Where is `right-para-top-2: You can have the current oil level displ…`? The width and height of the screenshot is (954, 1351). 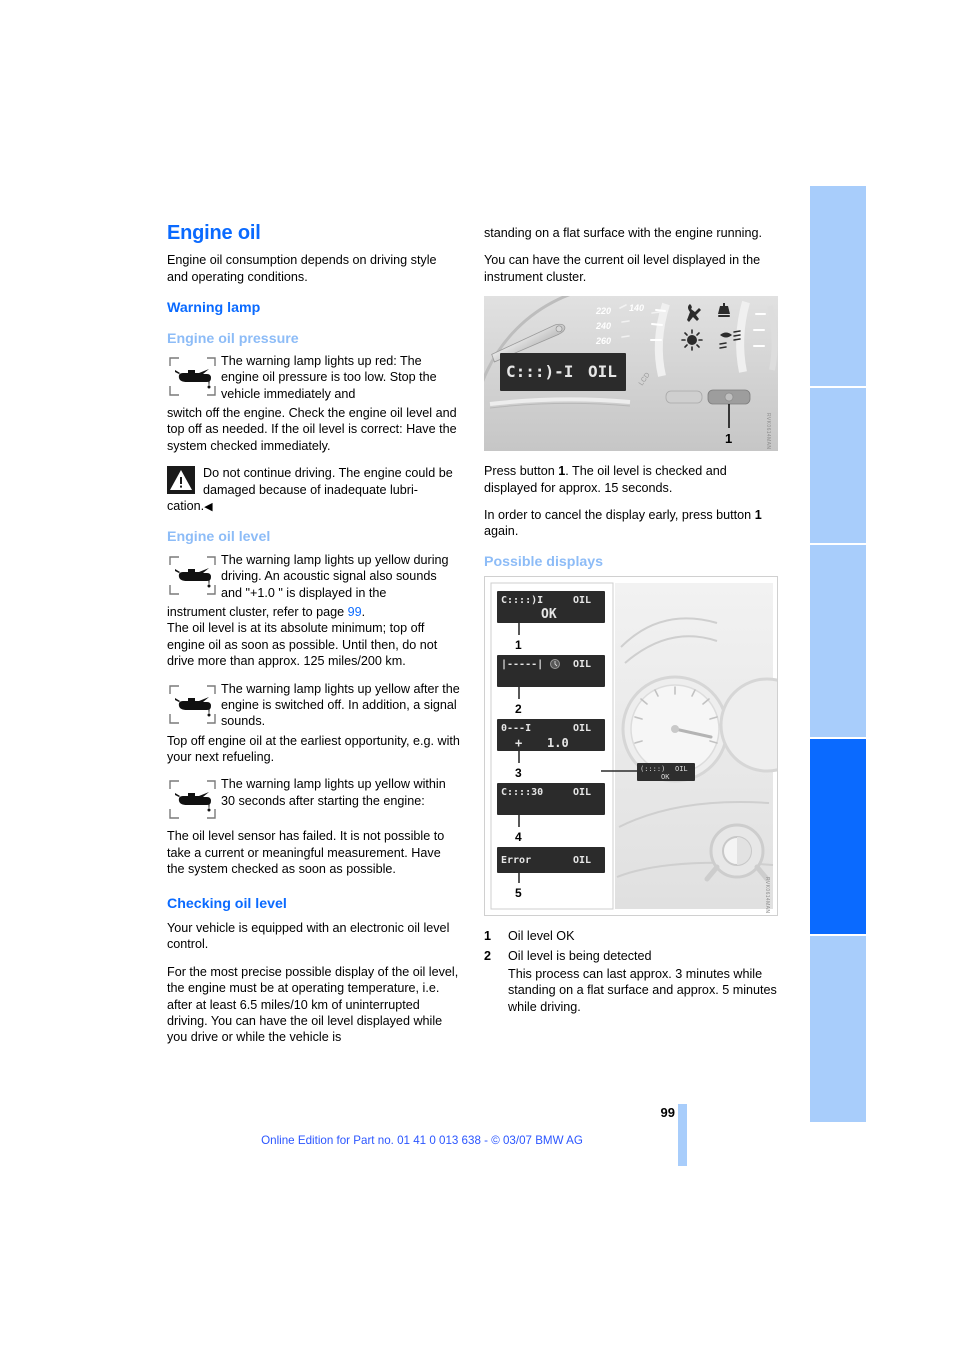
right-para-top-2: You can have the current oil level displ… is located at coordinates (622, 268).